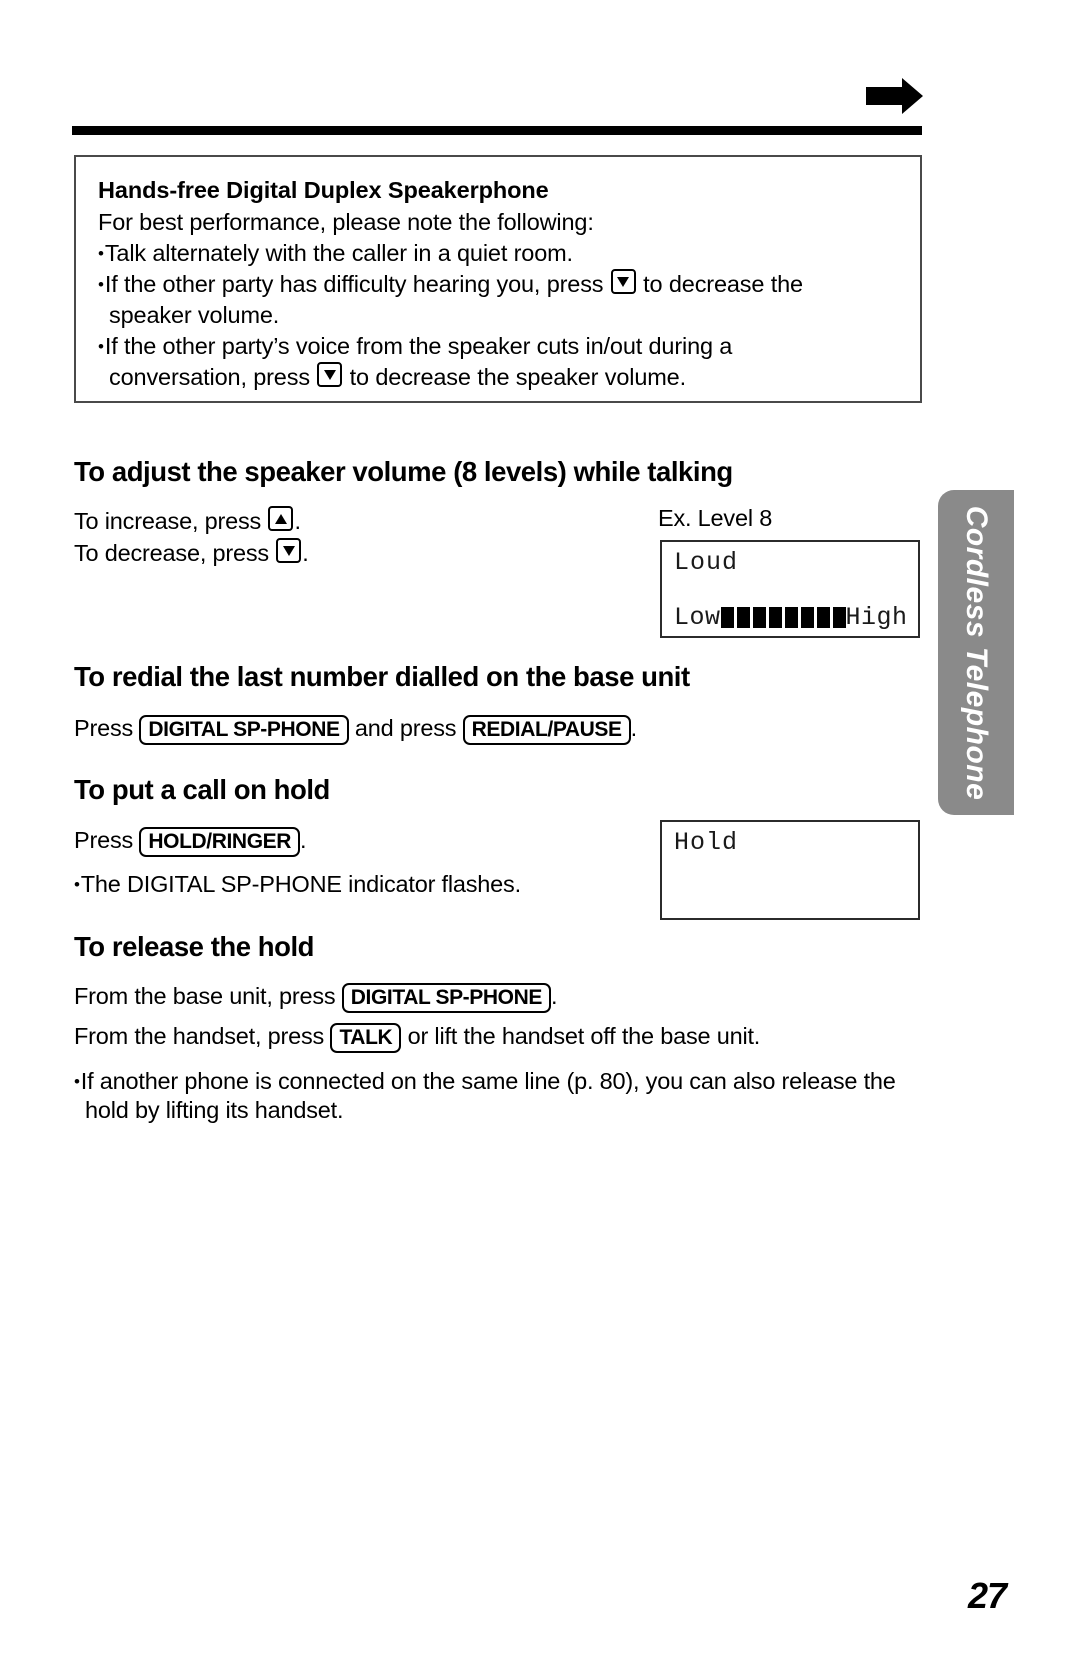 The image size is (1080, 1669). What do you see at coordinates (783, 617) in the screenshot?
I see `lcd-volume-bar-meter` at bounding box center [783, 617].